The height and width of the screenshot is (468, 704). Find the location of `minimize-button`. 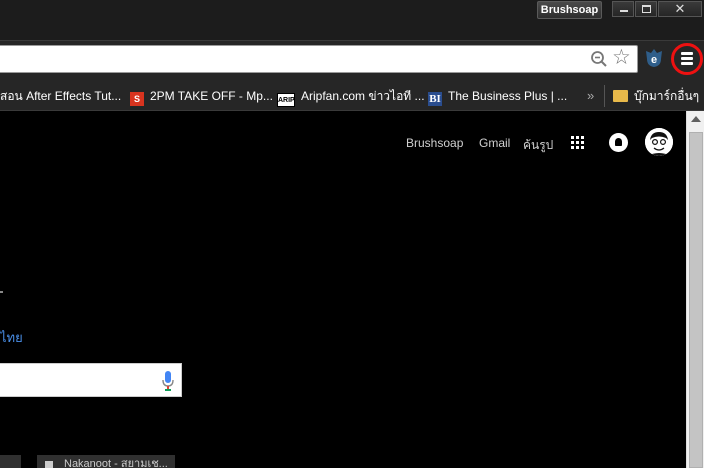

minimize-button is located at coordinates (623, 9).